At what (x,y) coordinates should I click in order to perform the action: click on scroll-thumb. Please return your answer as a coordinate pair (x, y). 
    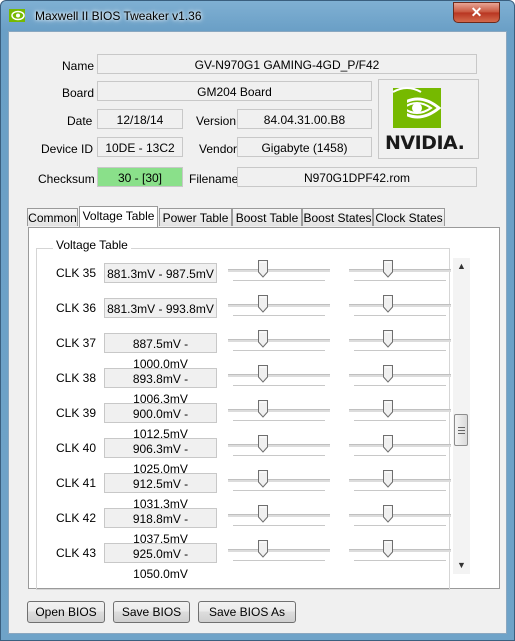
    Looking at the image, I should click on (461, 430).